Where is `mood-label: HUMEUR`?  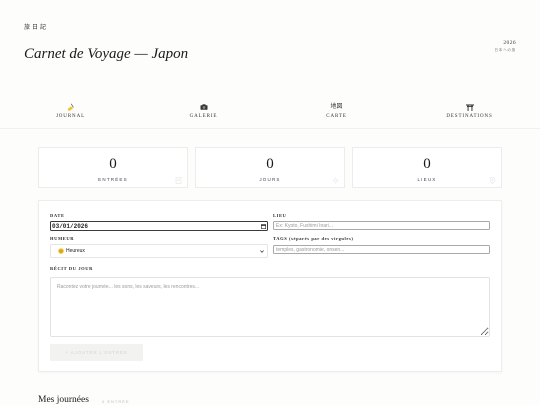 mood-label: HUMEUR is located at coordinates (62, 238).